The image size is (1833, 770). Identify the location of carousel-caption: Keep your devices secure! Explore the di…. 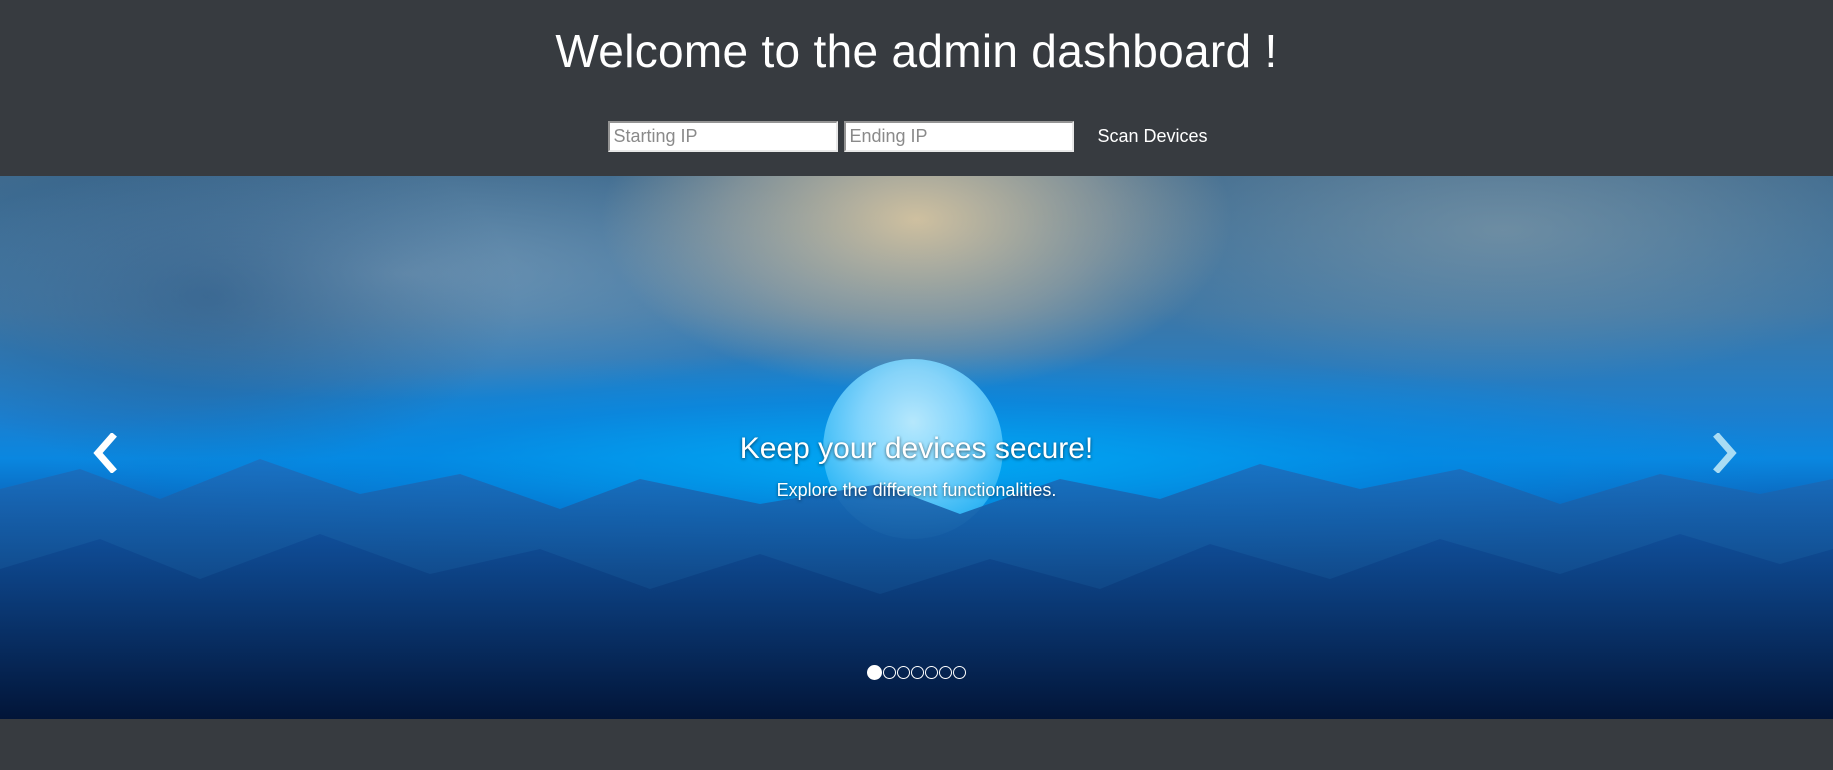
(916, 466).